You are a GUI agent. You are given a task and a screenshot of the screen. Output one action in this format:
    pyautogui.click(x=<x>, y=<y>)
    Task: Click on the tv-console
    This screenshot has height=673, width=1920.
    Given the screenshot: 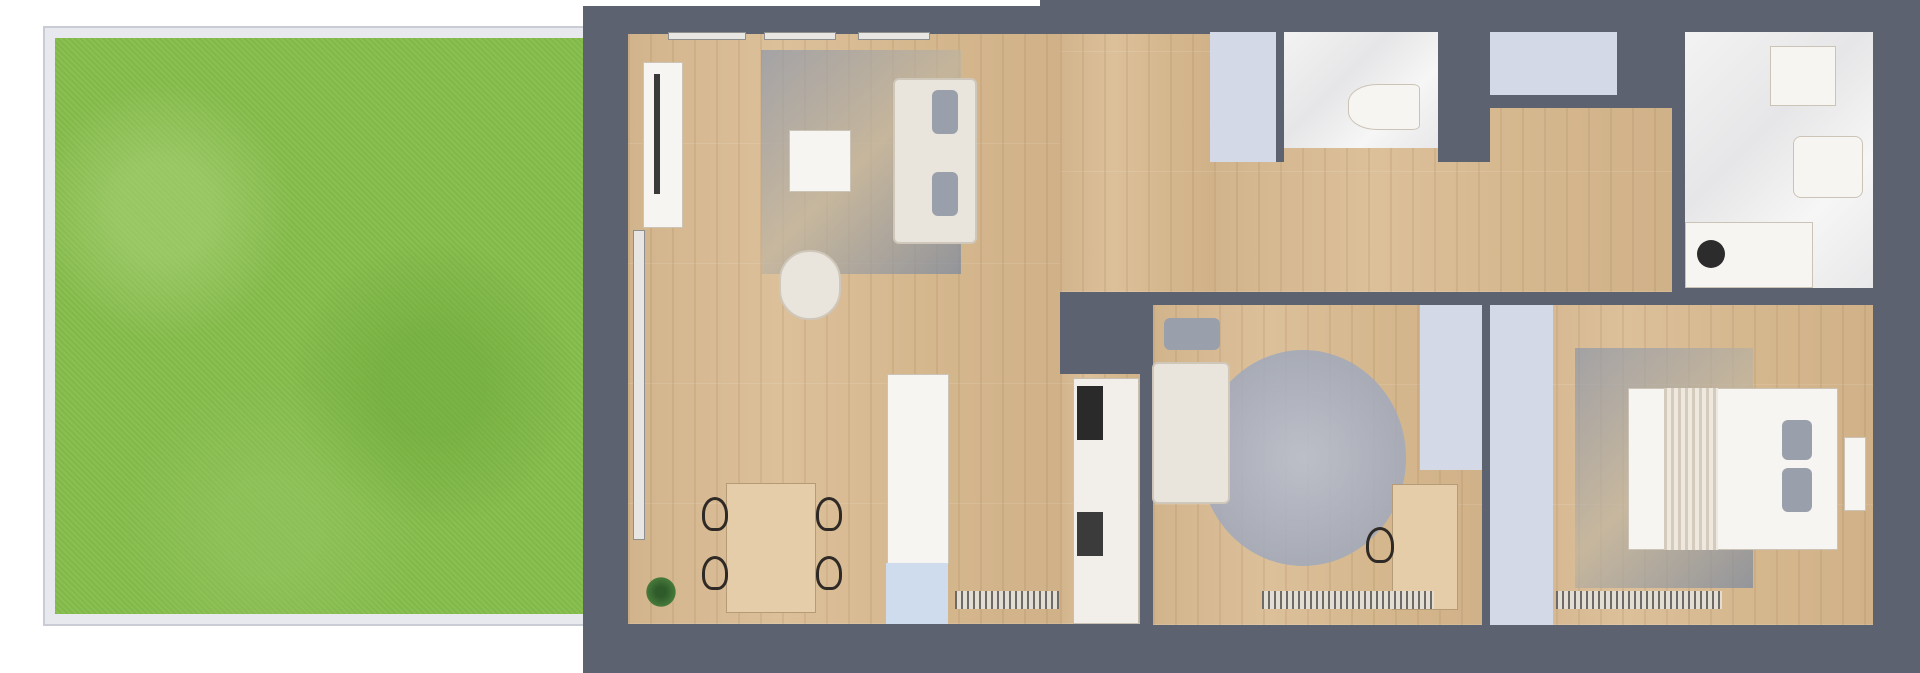 What is the action you would take?
    pyautogui.click(x=663, y=145)
    